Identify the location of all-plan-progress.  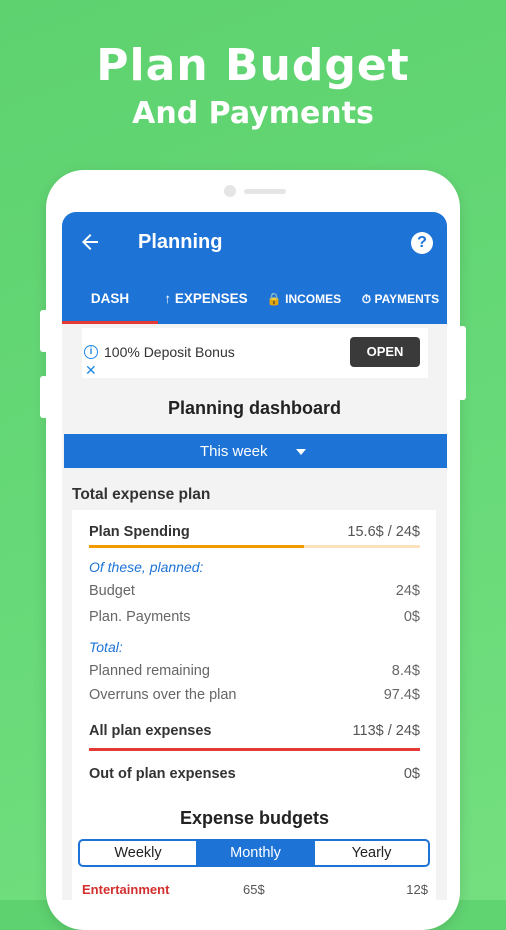
(254, 749).